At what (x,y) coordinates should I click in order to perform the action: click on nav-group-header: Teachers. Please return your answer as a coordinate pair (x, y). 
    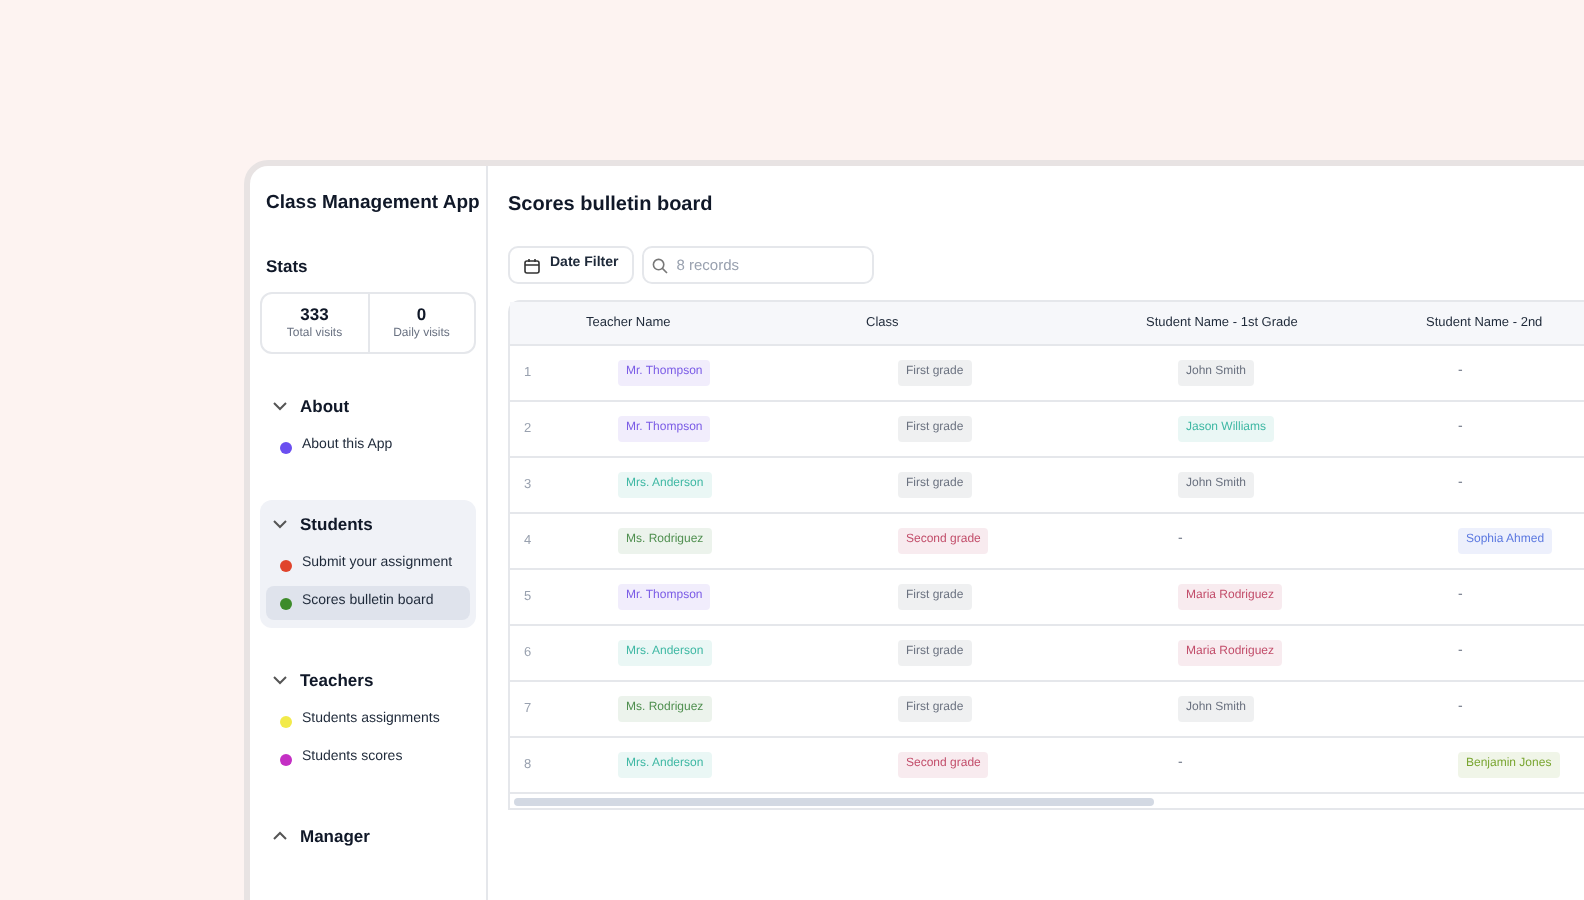
    Looking at the image, I should click on (320, 680).